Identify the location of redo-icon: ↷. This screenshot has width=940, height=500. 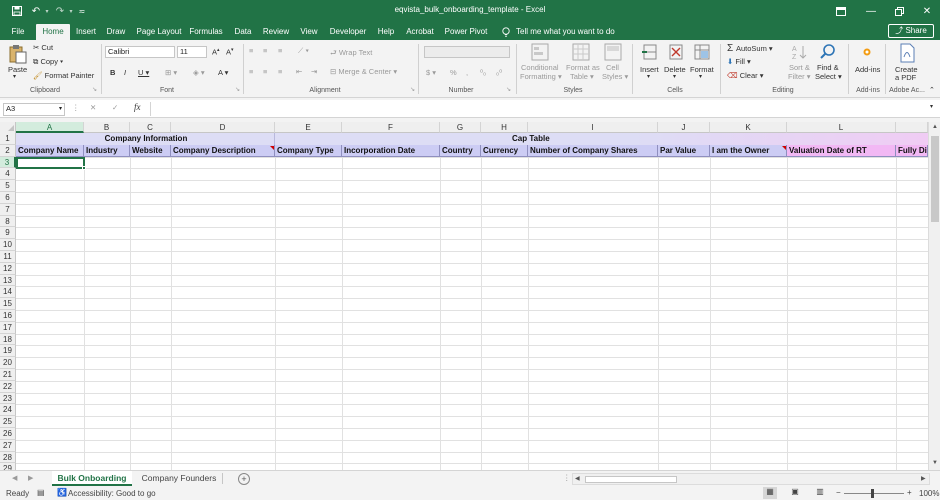
(60, 11).